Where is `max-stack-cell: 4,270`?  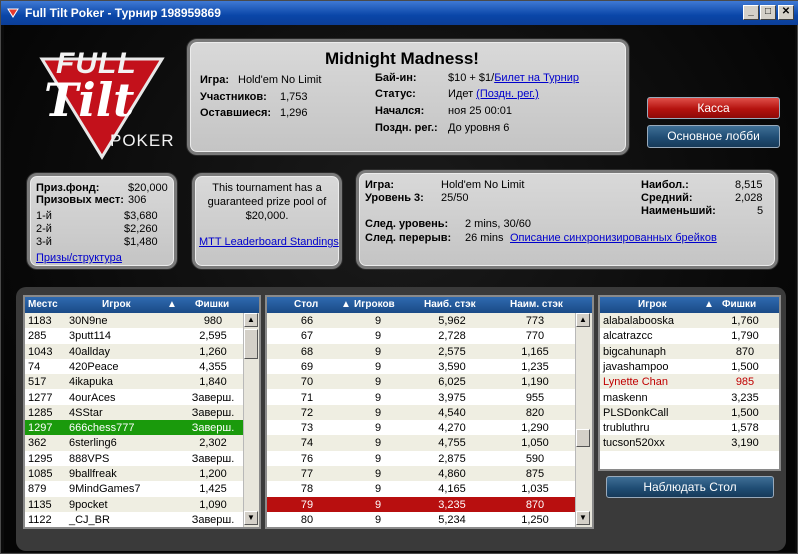 max-stack-cell: 4,270 is located at coordinates (452, 428).